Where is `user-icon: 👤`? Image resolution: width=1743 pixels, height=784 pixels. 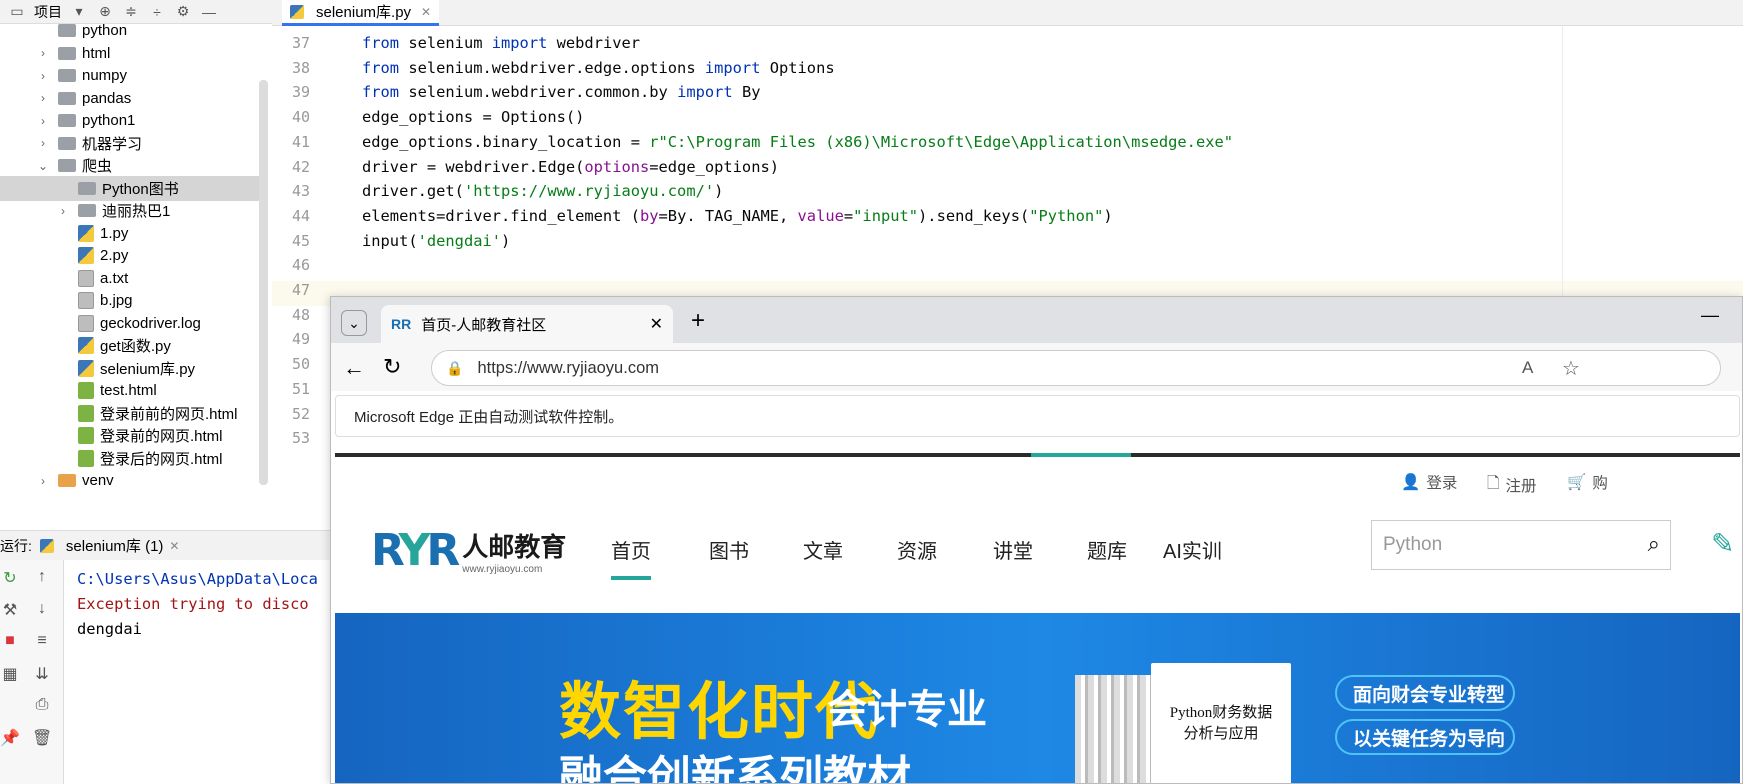 user-icon: 👤 is located at coordinates (1411, 482).